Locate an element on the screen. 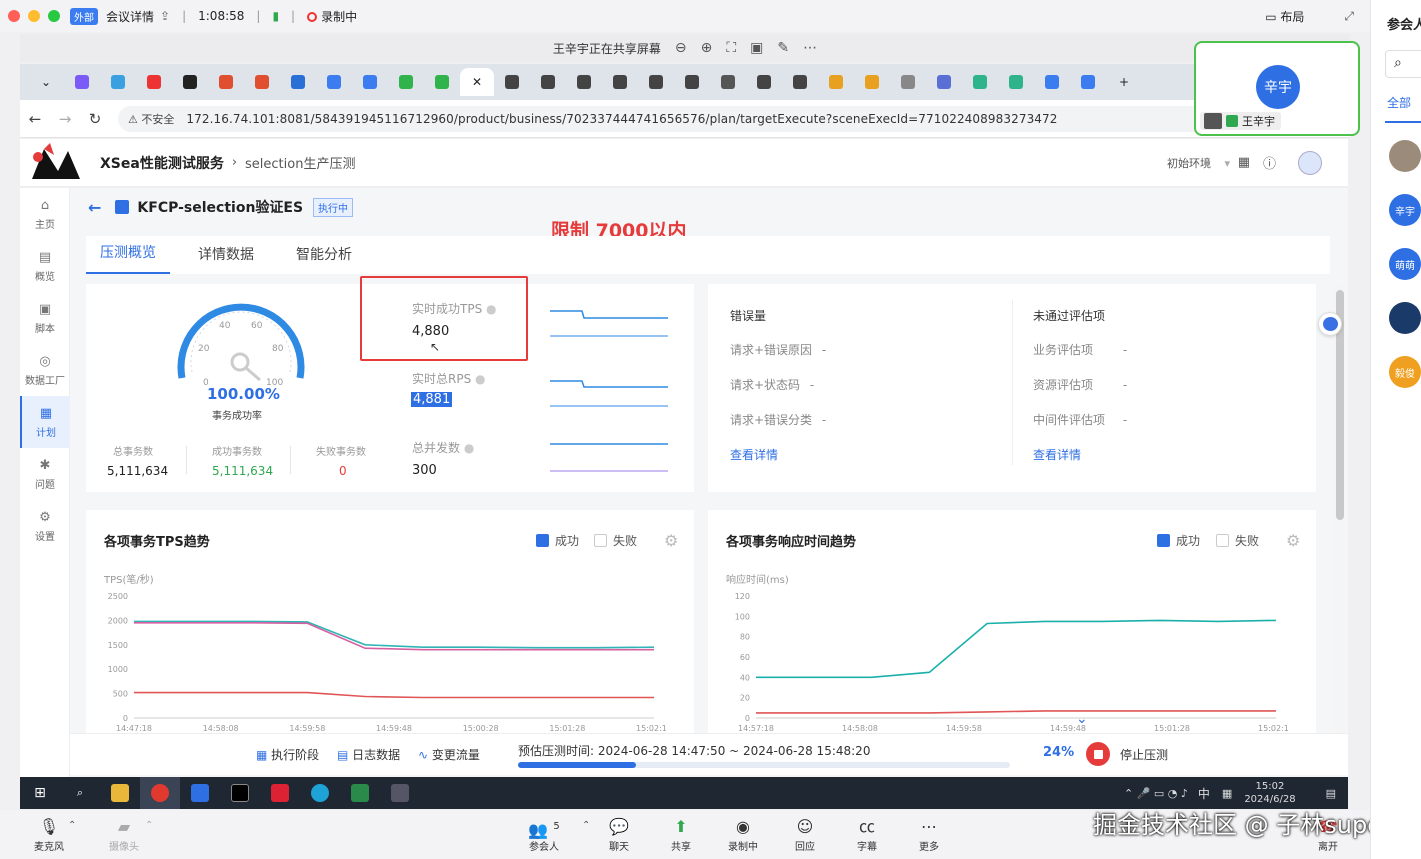 The height and width of the screenshot is (859, 1421). sidebar-item-issues: ✱ 问题 is located at coordinates (45, 474).